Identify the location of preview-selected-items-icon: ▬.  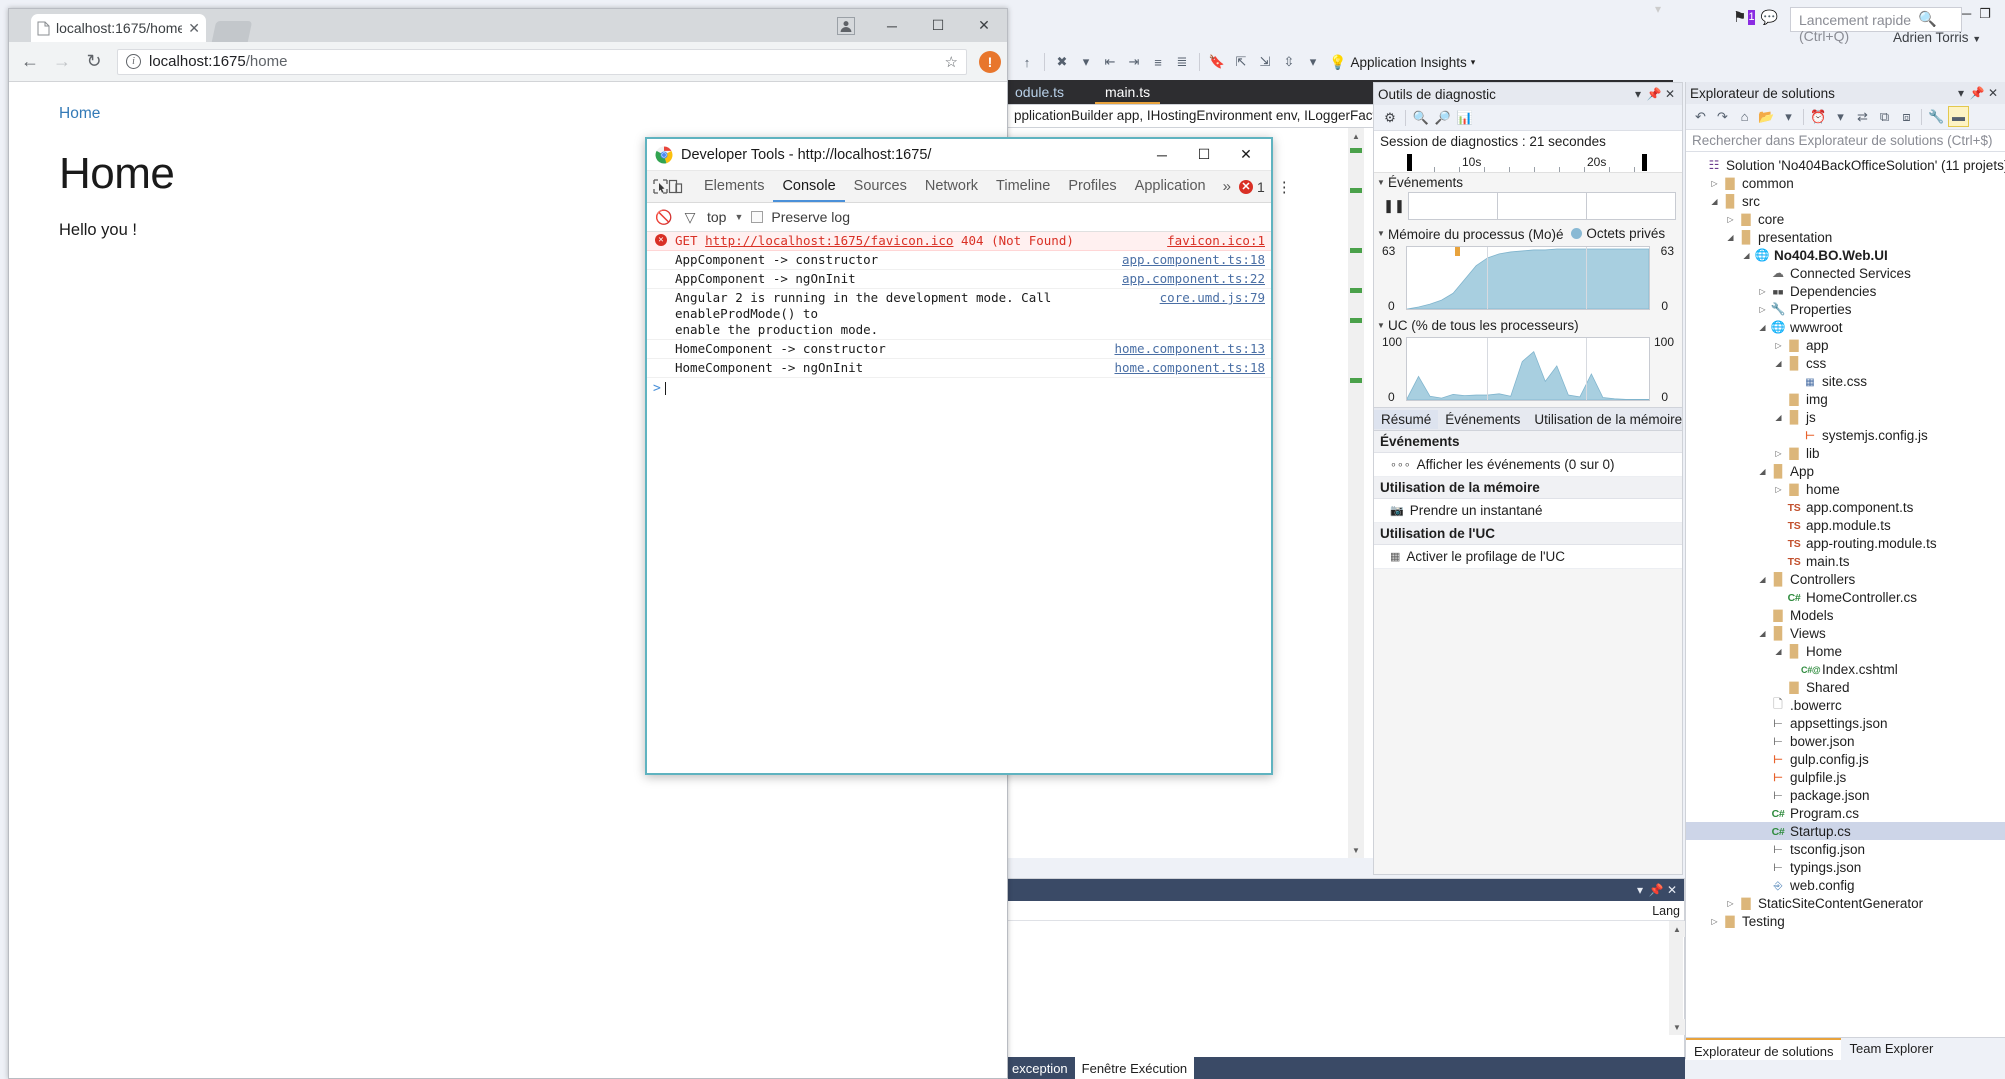
(1958, 116).